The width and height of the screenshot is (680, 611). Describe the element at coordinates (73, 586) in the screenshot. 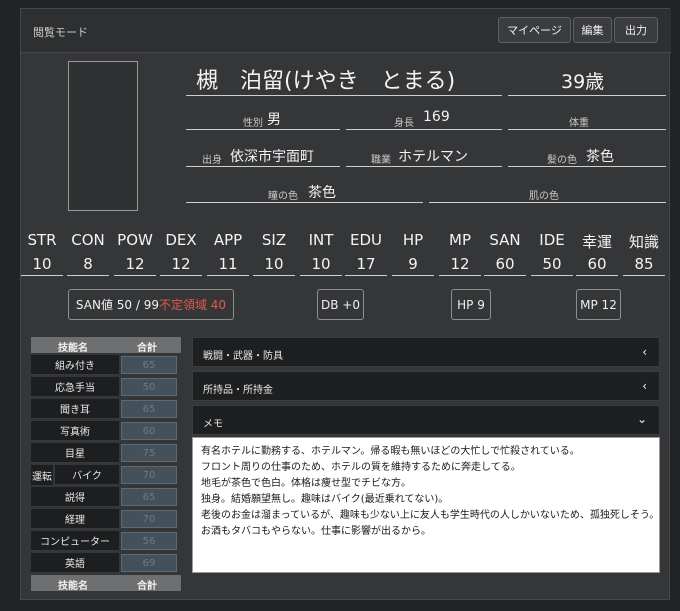

I see `skill-name-footer: 技能名` at that location.